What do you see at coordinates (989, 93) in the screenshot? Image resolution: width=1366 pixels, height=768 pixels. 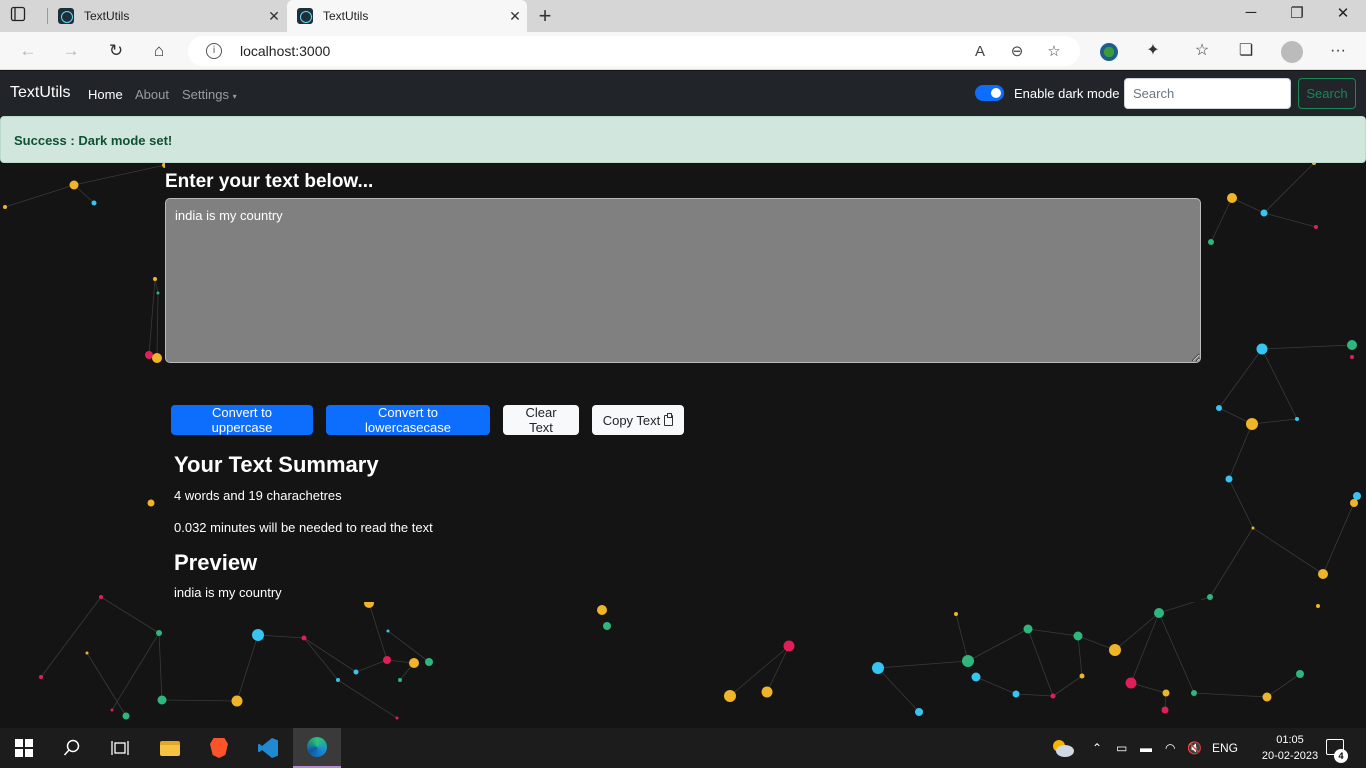 I see `dark-mode-toggle` at bounding box center [989, 93].